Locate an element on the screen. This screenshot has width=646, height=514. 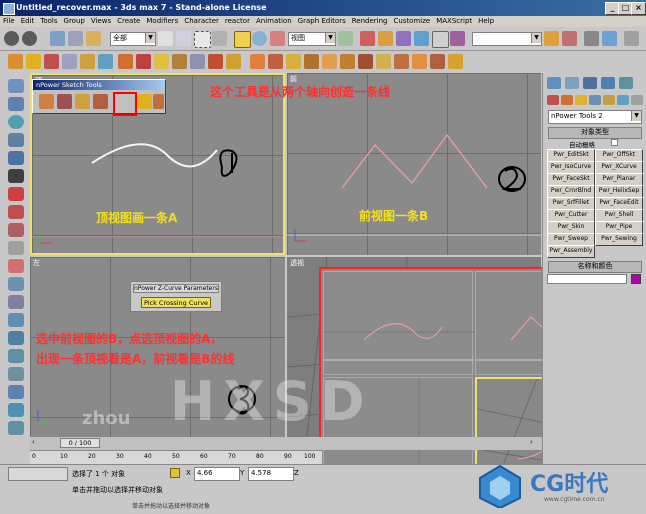
left-tool-15-icon is located at coordinates (16, 338).